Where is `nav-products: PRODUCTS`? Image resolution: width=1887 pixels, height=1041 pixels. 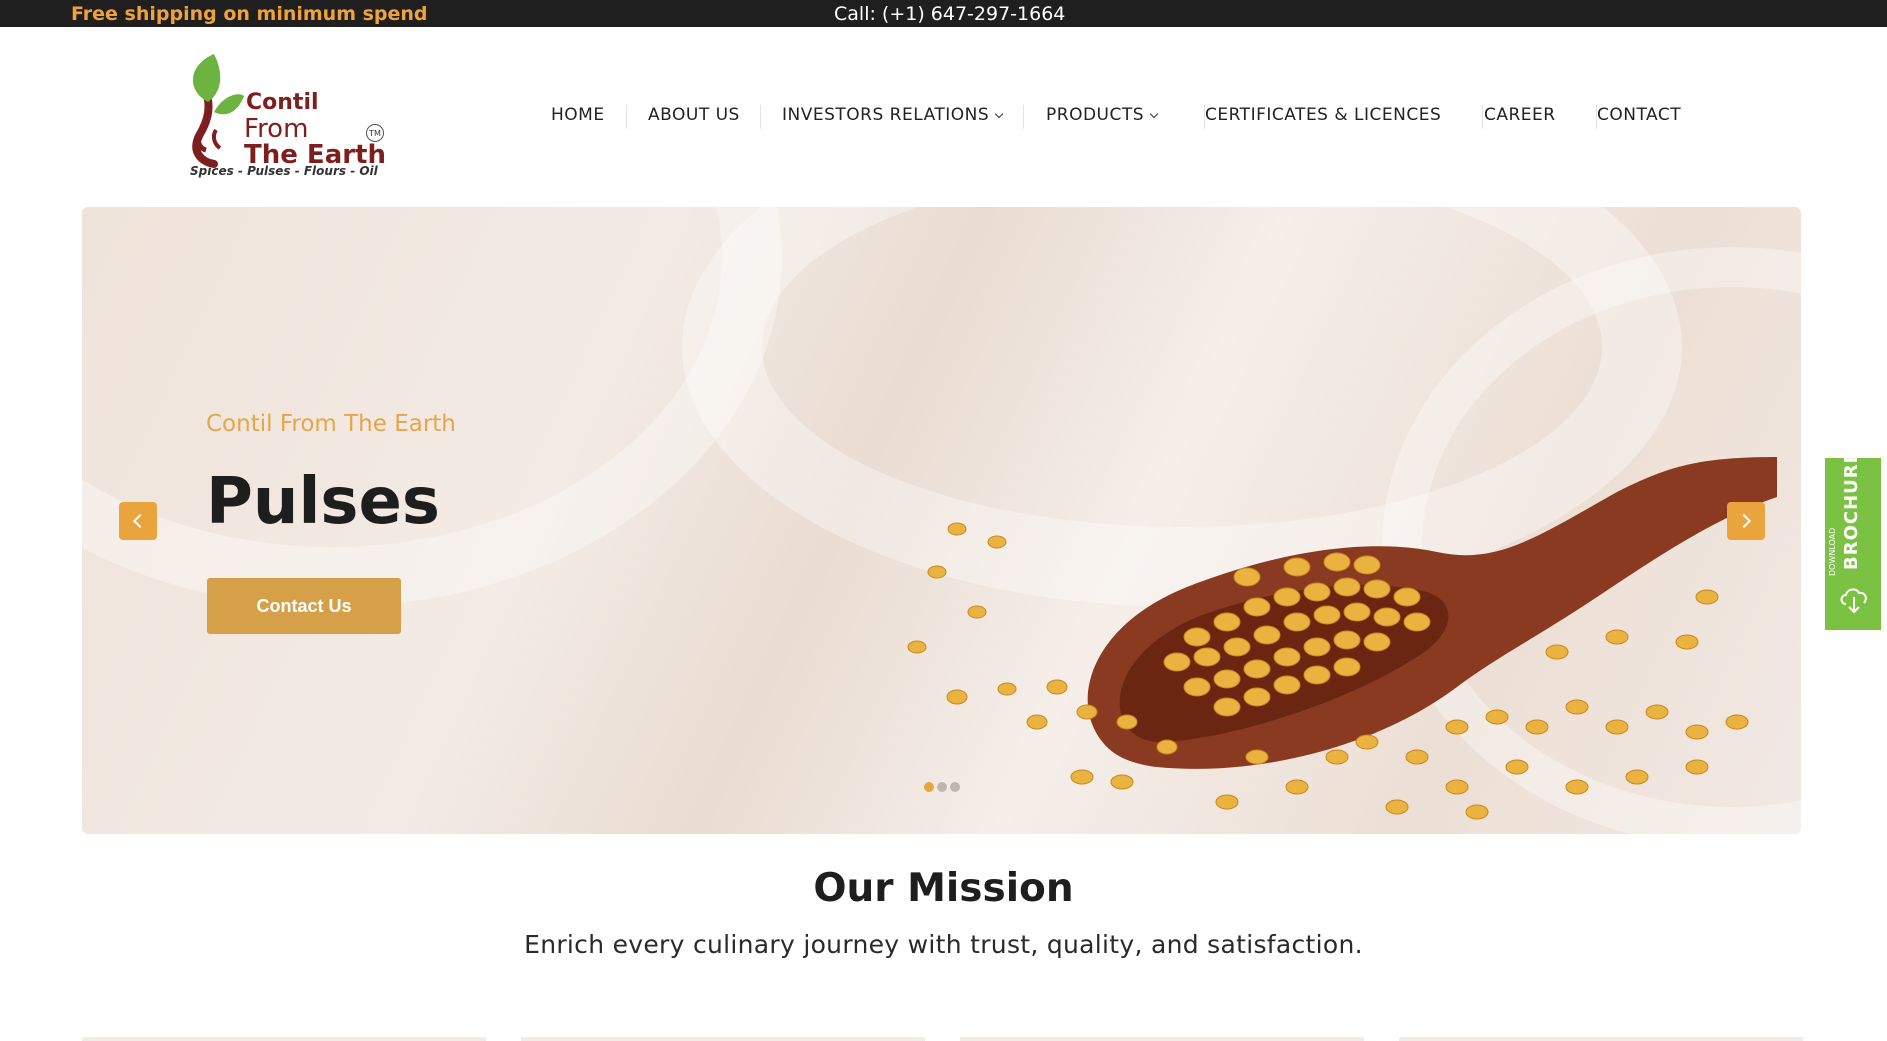 nav-products: PRODUCTS is located at coordinates (1102, 115).